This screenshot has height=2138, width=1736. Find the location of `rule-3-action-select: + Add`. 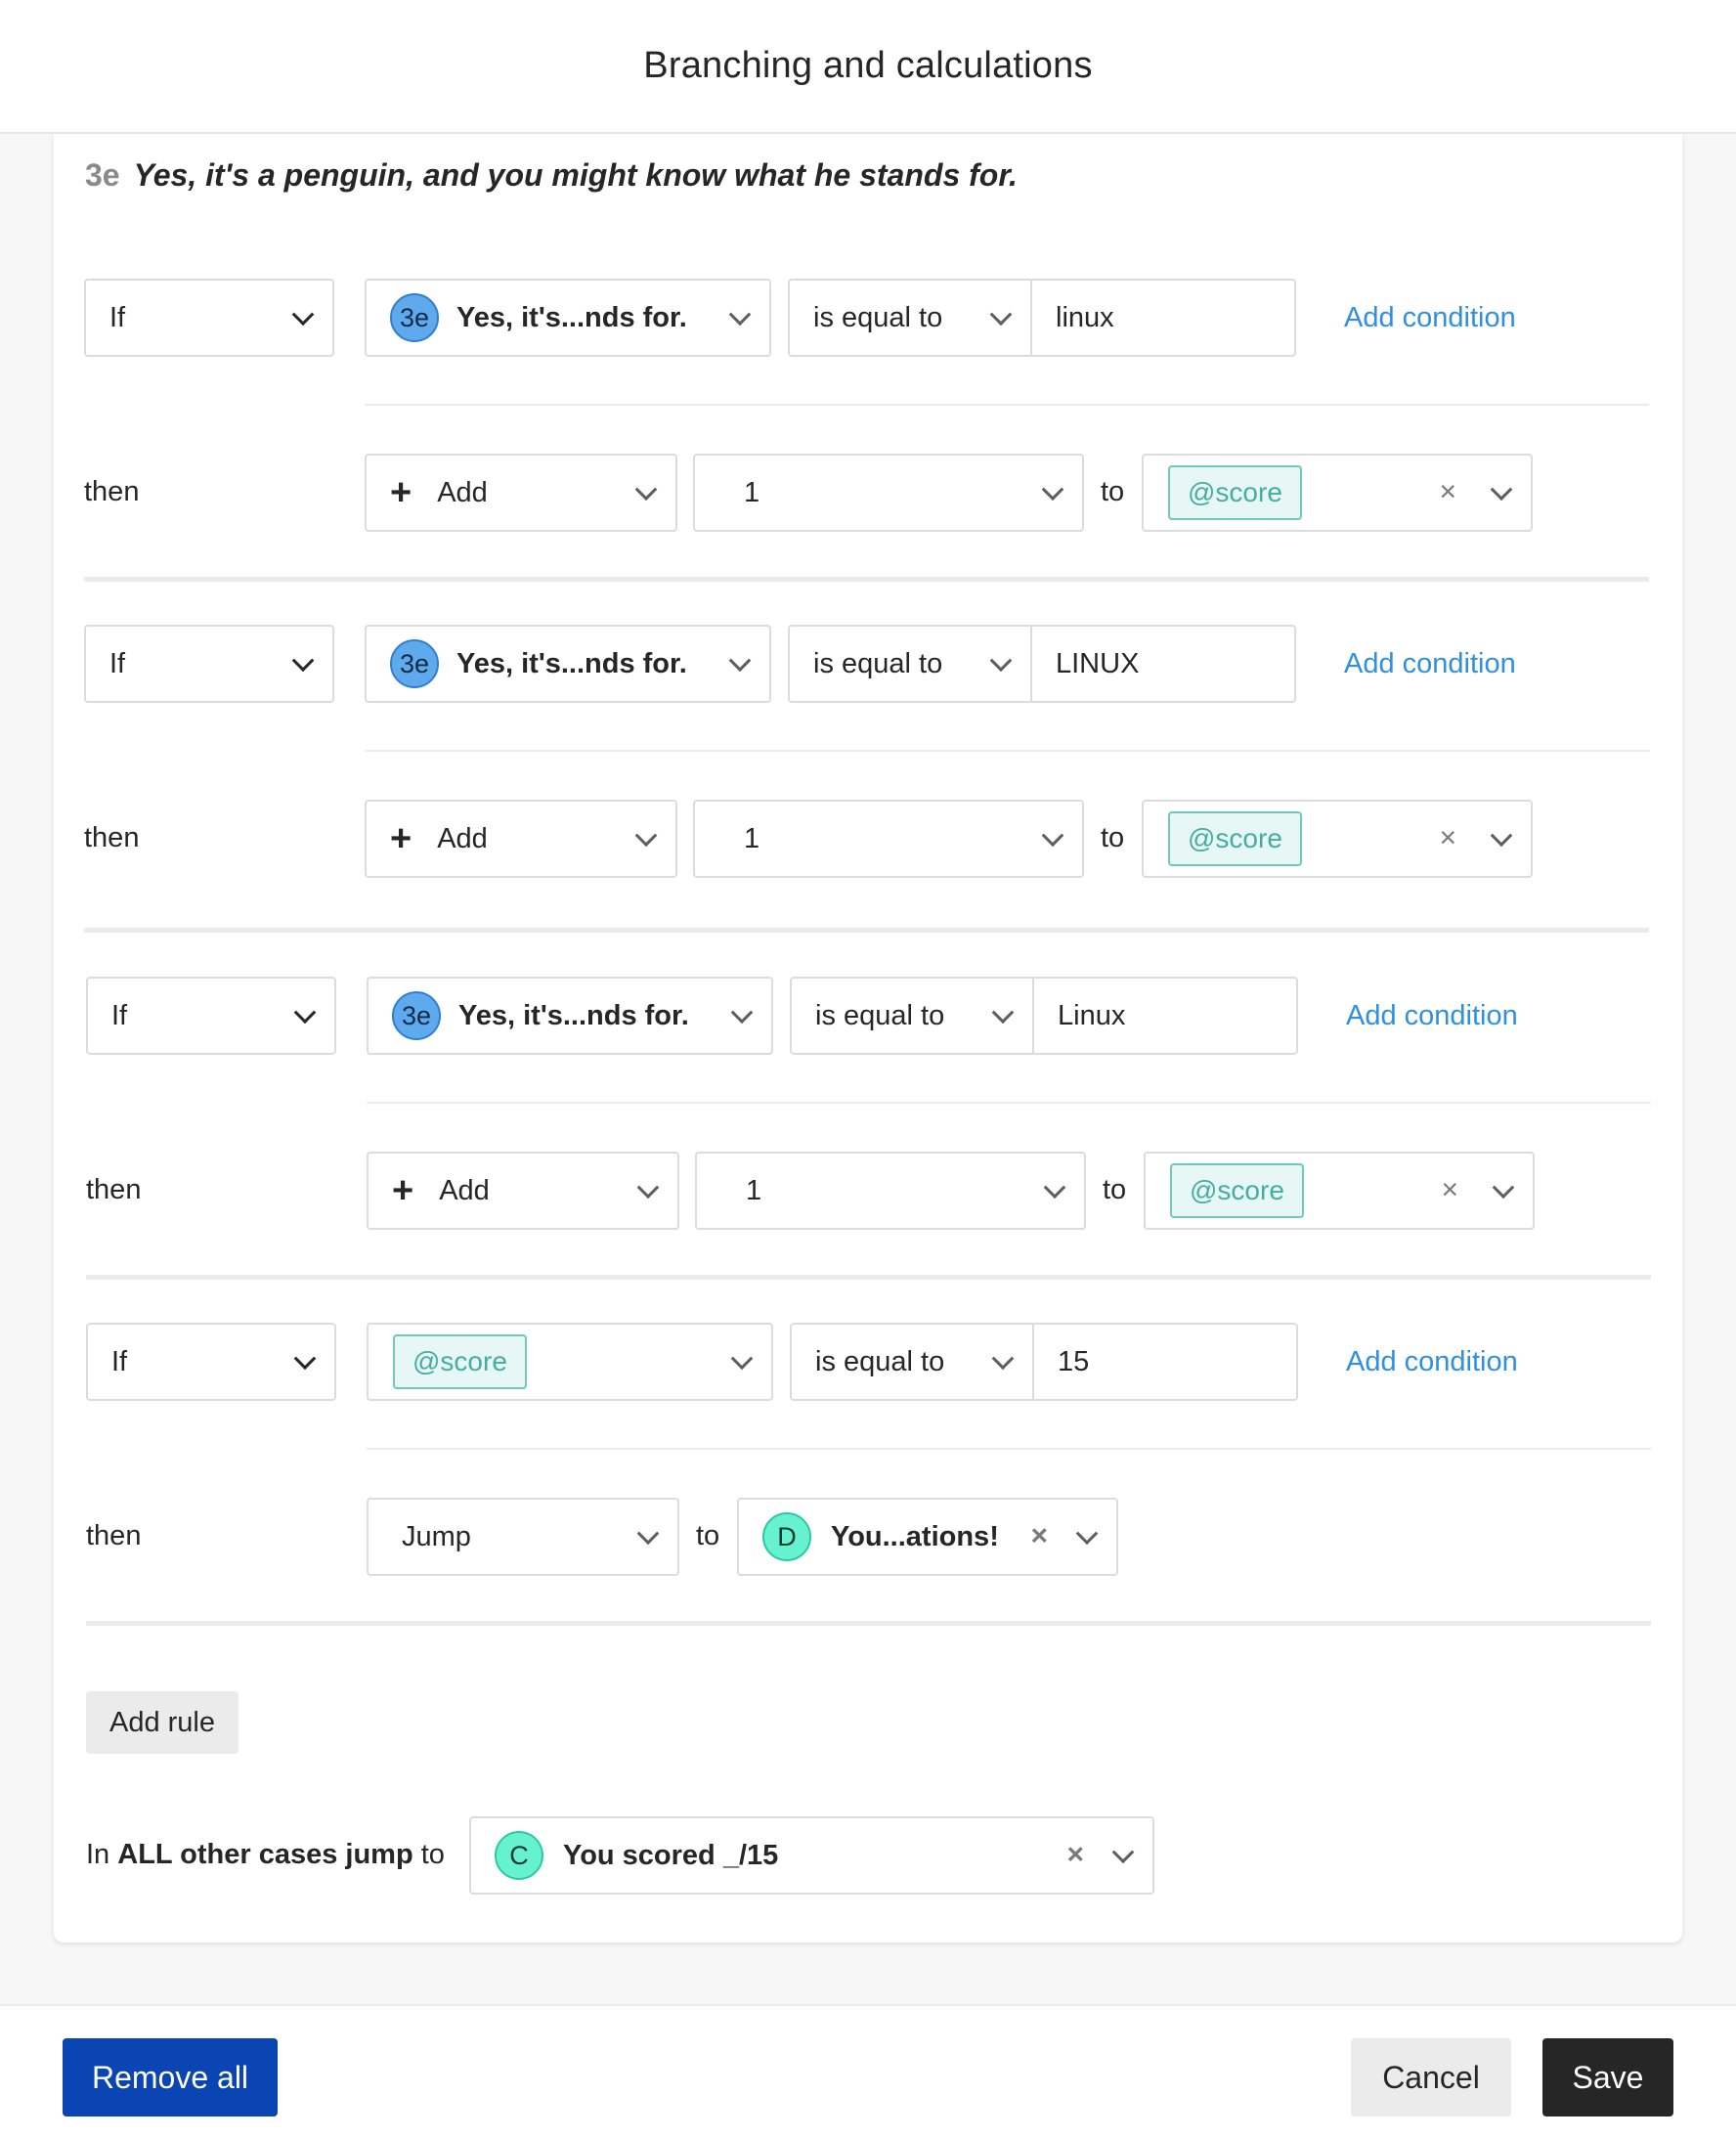

rule-3-action-select: + Add is located at coordinates (523, 1191).